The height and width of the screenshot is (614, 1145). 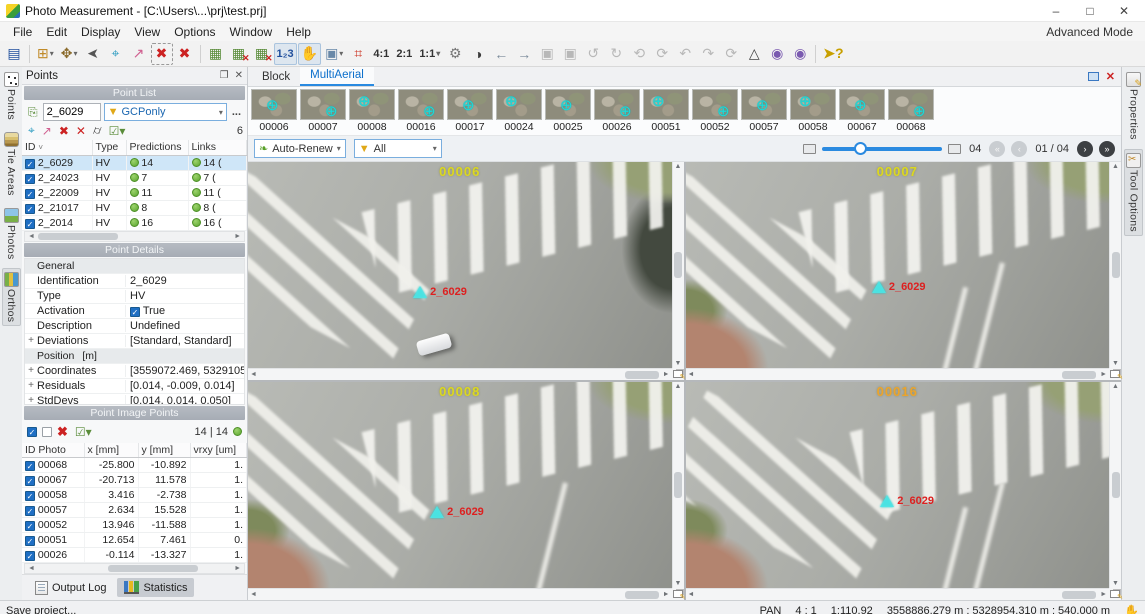 What do you see at coordinates (11, 297) in the screenshot?
I see `sidebar-tab-orthos: Orthos` at bounding box center [11, 297].